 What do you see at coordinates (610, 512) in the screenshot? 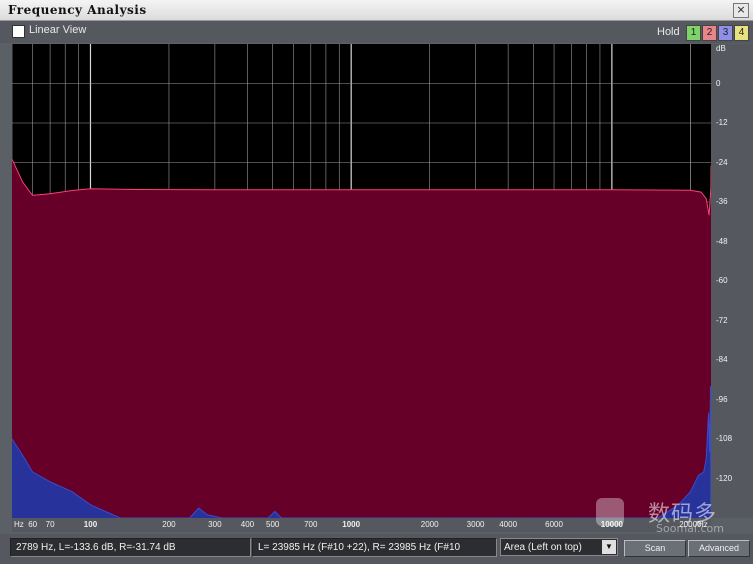
I see `watermark-logo-icon` at bounding box center [610, 512].